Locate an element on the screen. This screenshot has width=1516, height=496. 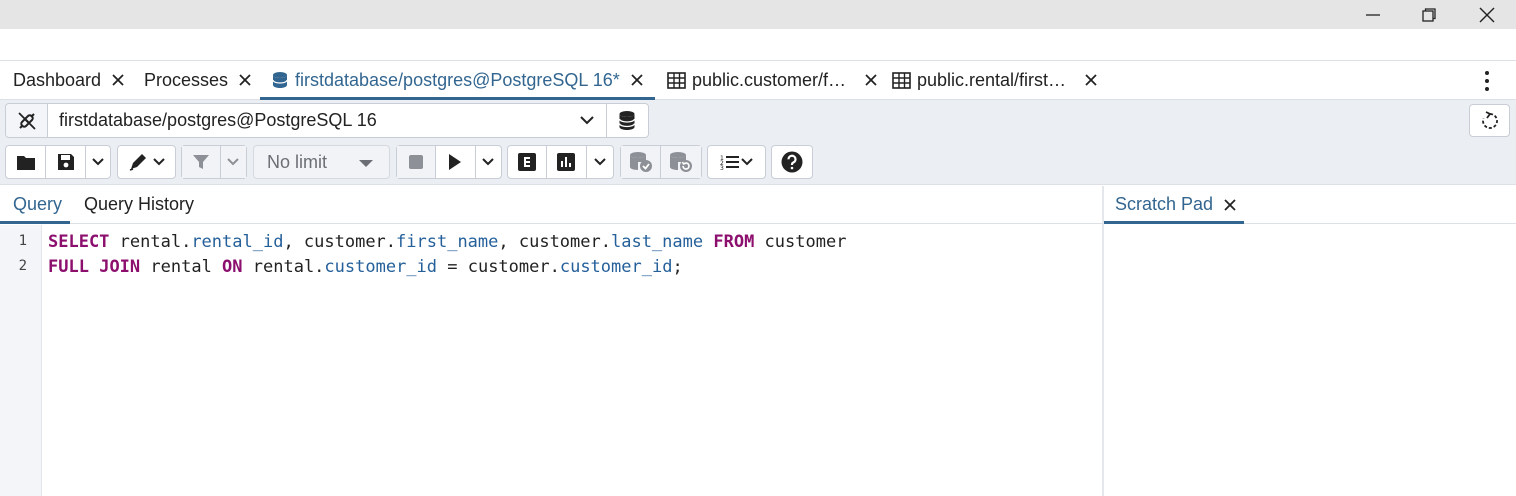
edit-button-group is located at coordinates (146, 162).